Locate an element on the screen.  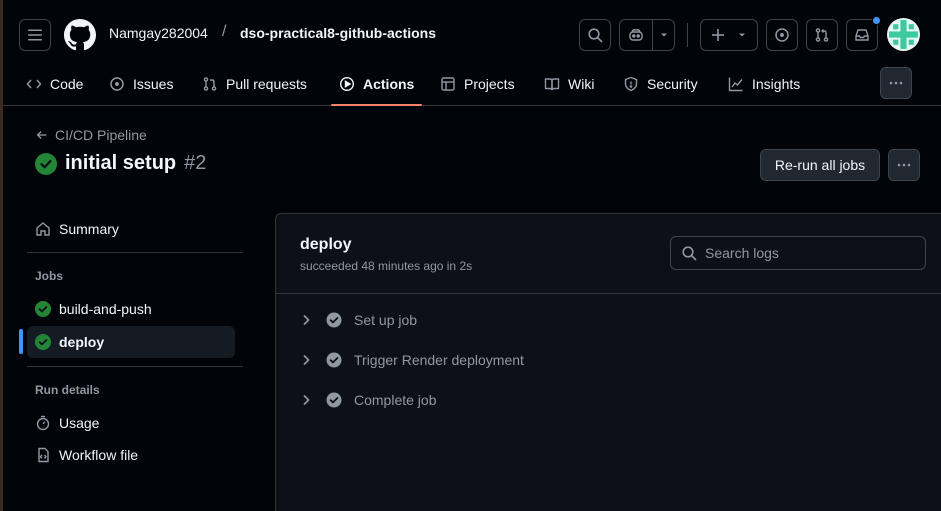
menu-button is located at coordinates (35, 35).